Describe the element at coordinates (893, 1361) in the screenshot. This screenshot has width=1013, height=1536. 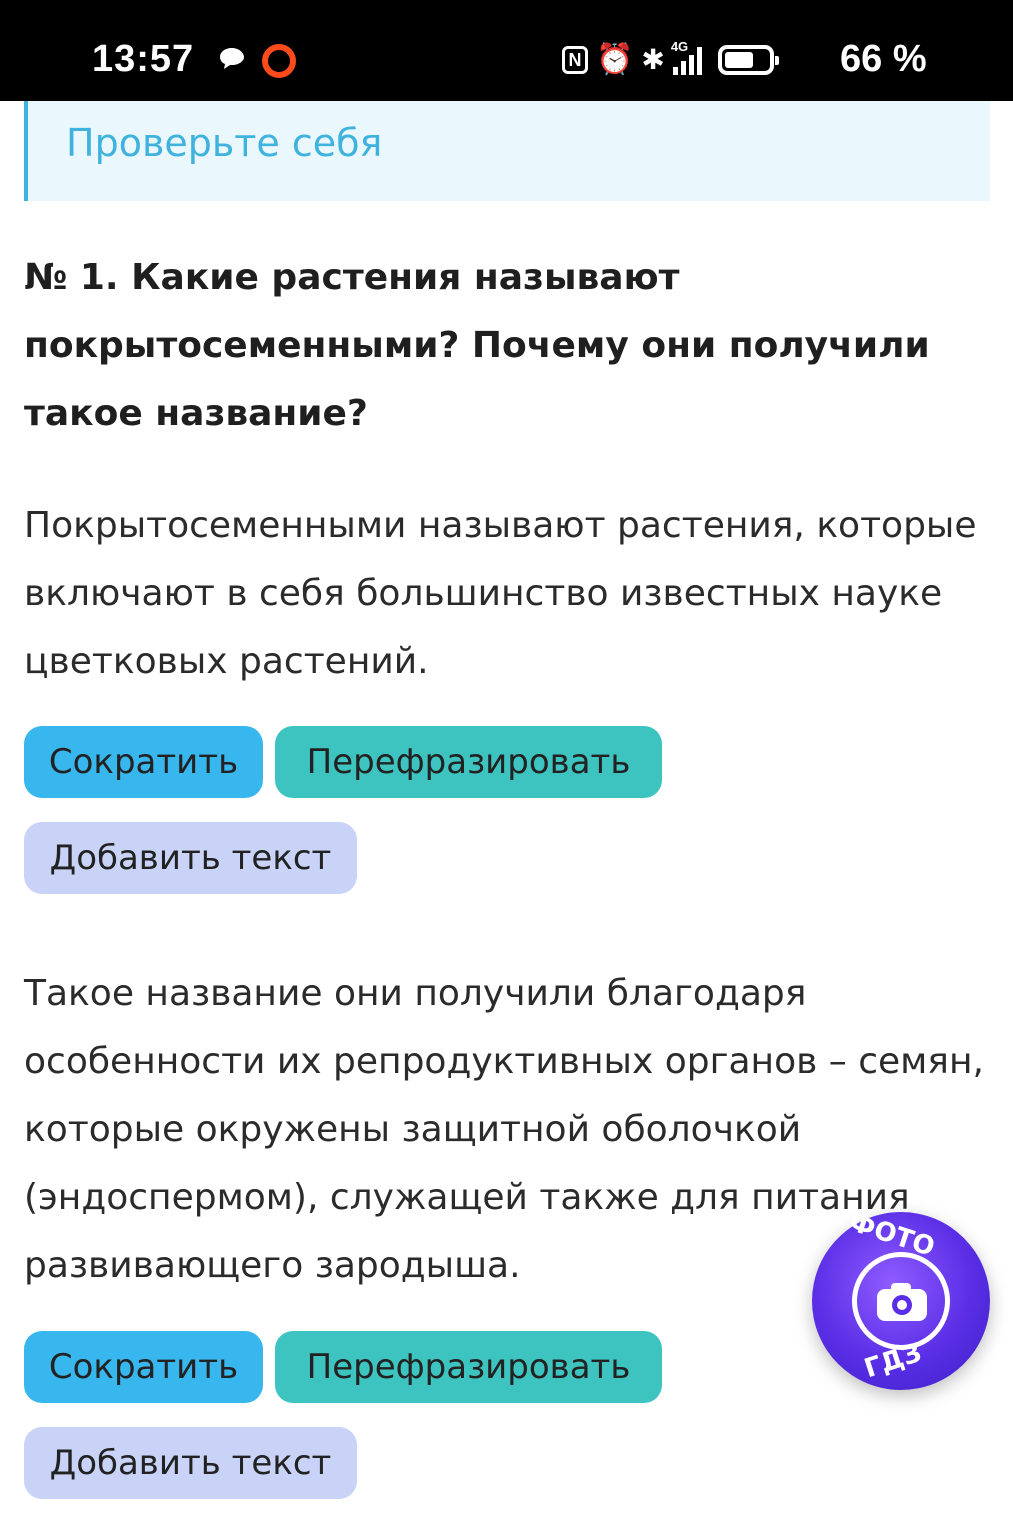
I see `photo-button-bottom-label: ГДЗ` at that location.